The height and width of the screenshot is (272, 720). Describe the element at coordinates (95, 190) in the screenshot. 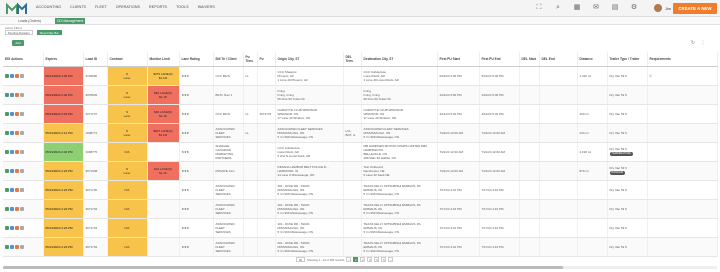

I see `cell-load-id: 3671700` at that location.